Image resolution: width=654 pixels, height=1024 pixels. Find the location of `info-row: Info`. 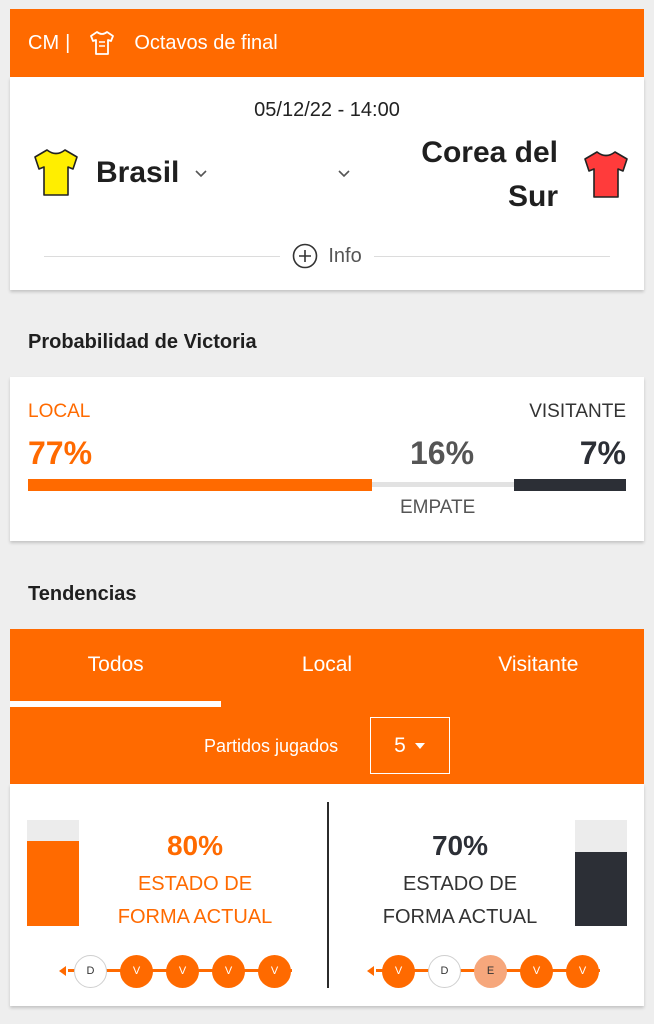

info-row: Info is located at coordinates (327, 256).